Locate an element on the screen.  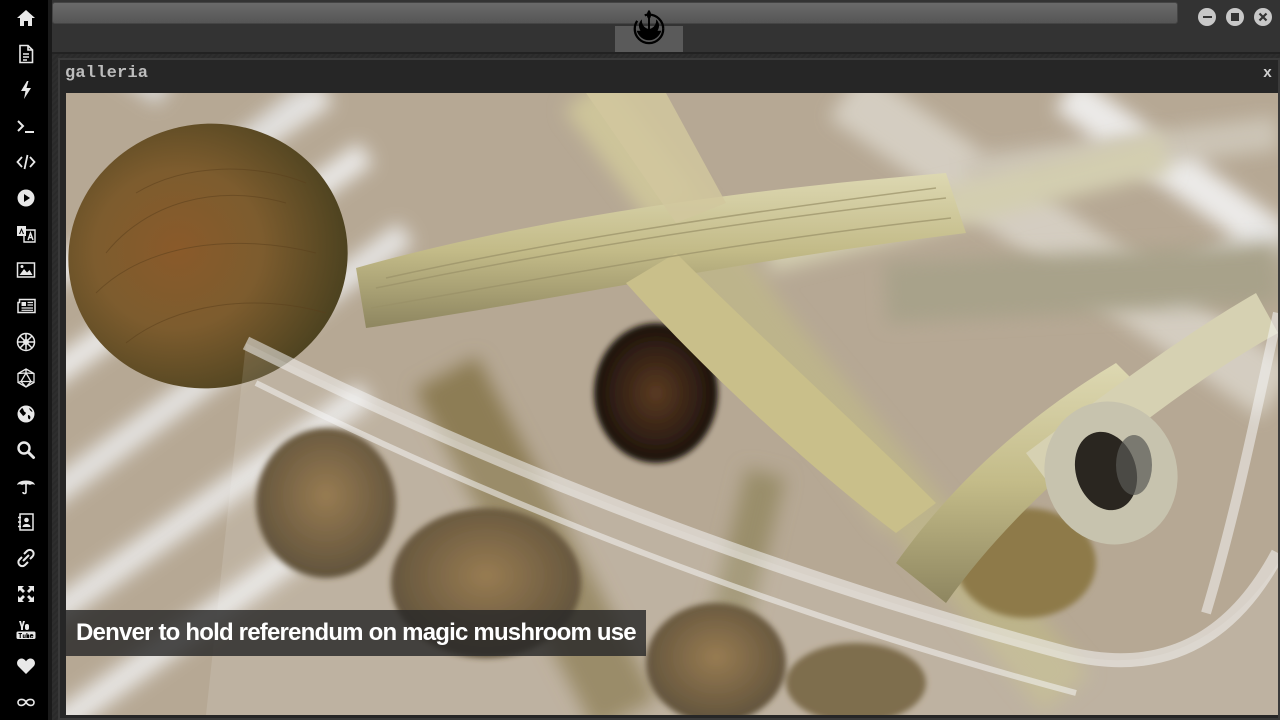
rebel-alliance-icon is located at coordinates (649, 27).